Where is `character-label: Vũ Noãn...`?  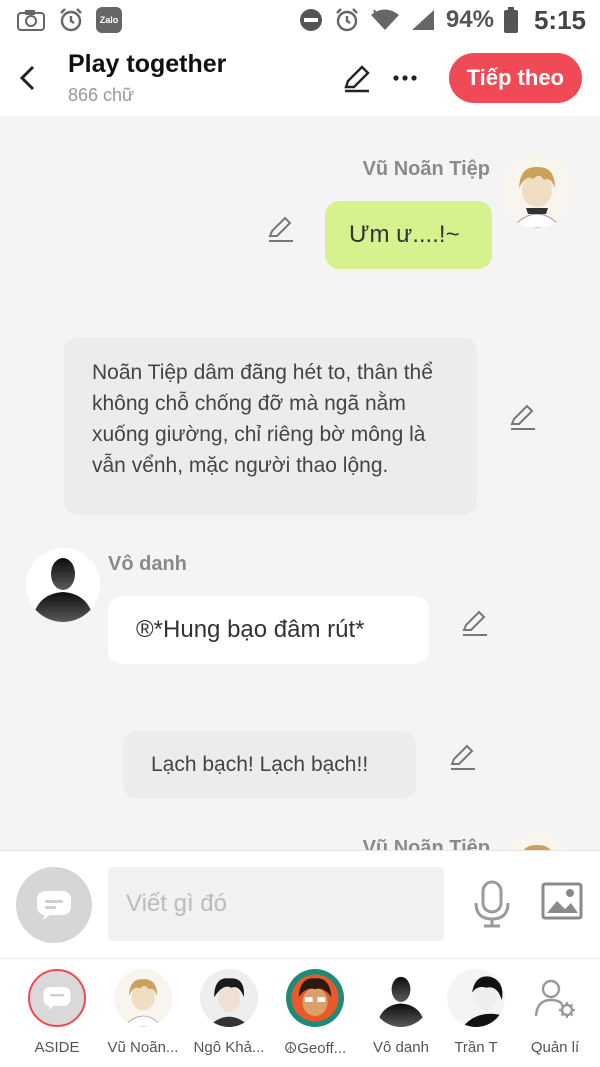 character-label: Vũ Noãn... is located at coordinates (143, 1047).